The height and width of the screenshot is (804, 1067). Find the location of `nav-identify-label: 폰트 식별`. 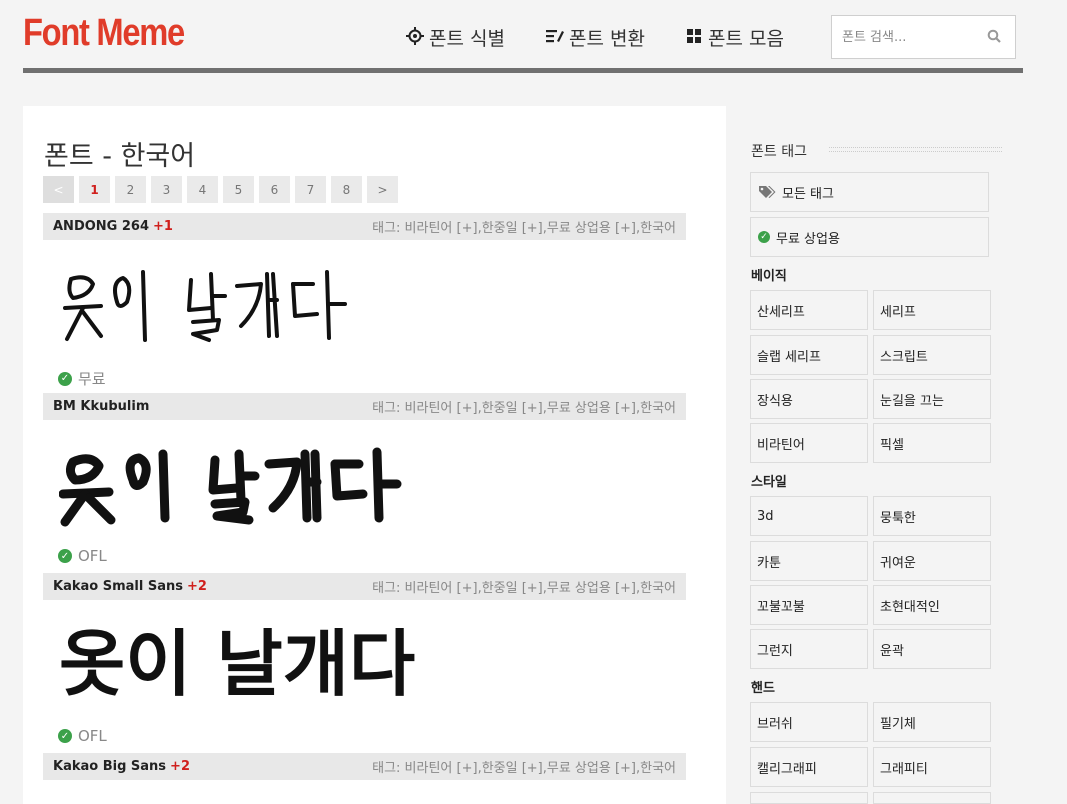

nav-identify-label: 폰트 식별 is located at coordinates (467, 39).